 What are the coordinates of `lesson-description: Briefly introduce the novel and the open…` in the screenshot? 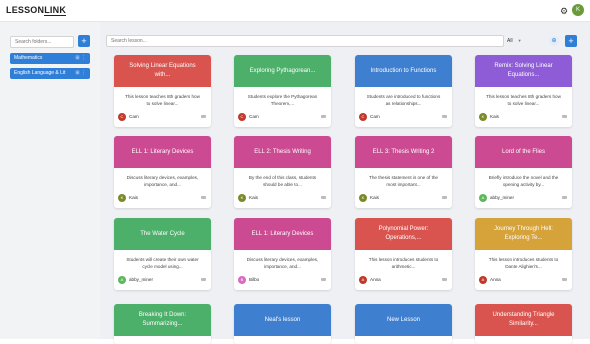 It's located at (523, 181).